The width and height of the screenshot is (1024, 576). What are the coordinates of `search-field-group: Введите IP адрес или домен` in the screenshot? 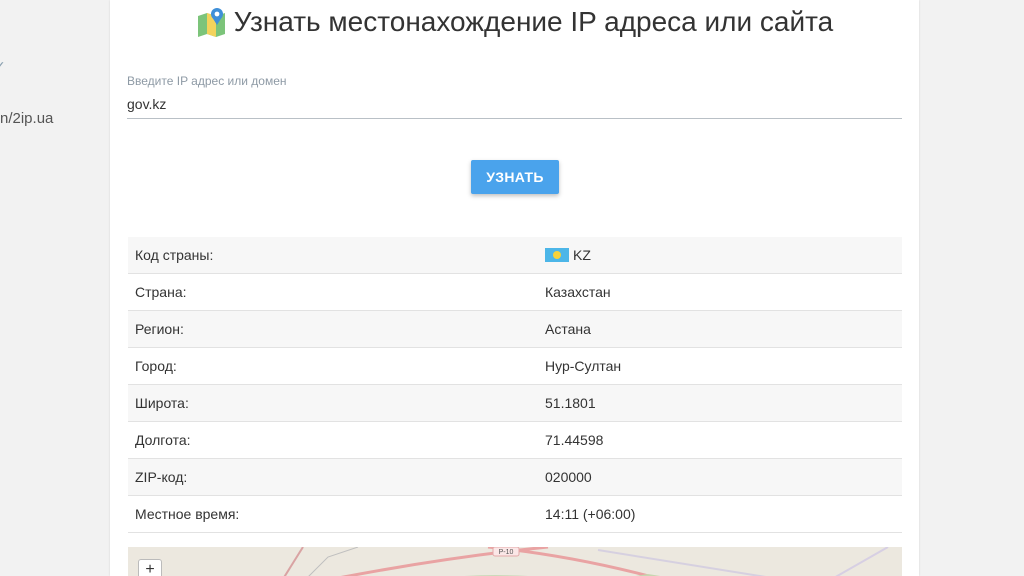 It's located at (514, 96).